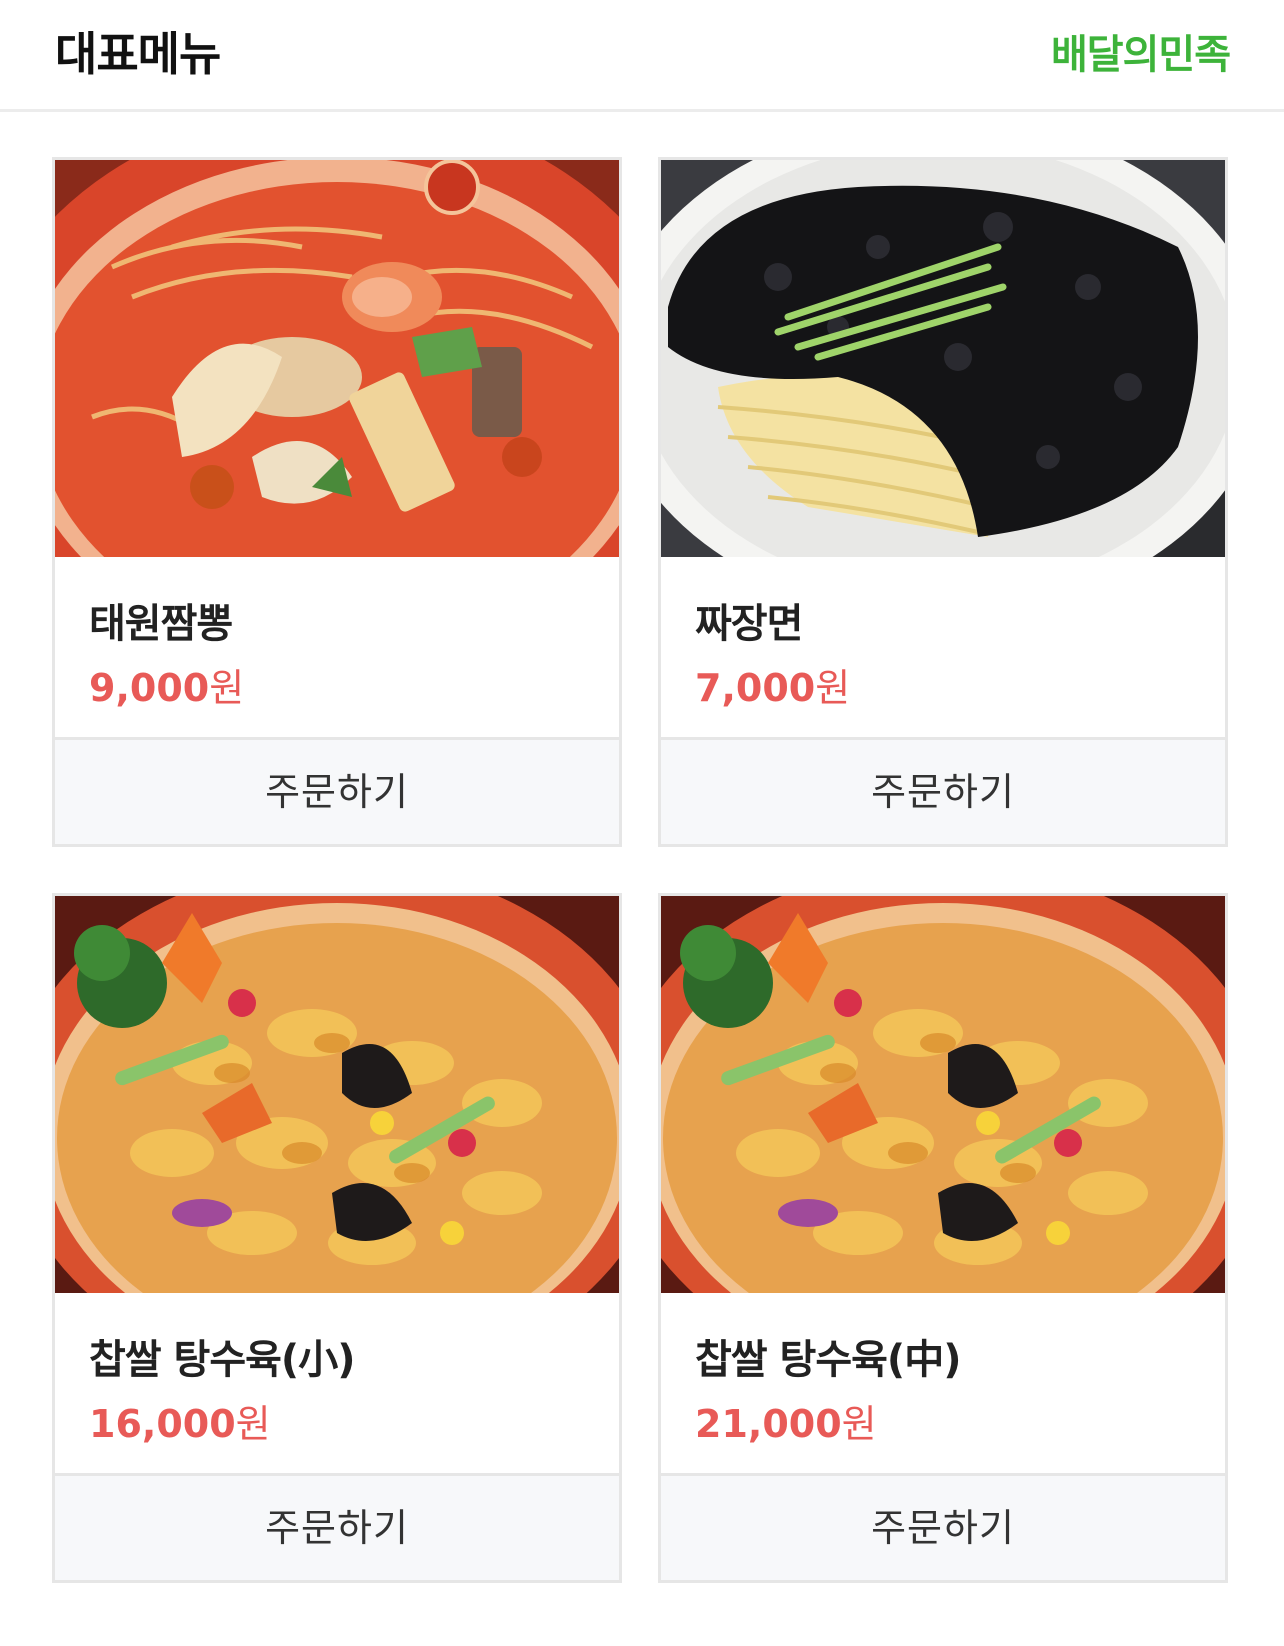 Image resolution: width=1284 pixels, height=1646 pixels. What do you see at coordinates (749, 624) in the screenshot?
I see `menu-name: 짜장면` at bounding box center [749, 624].